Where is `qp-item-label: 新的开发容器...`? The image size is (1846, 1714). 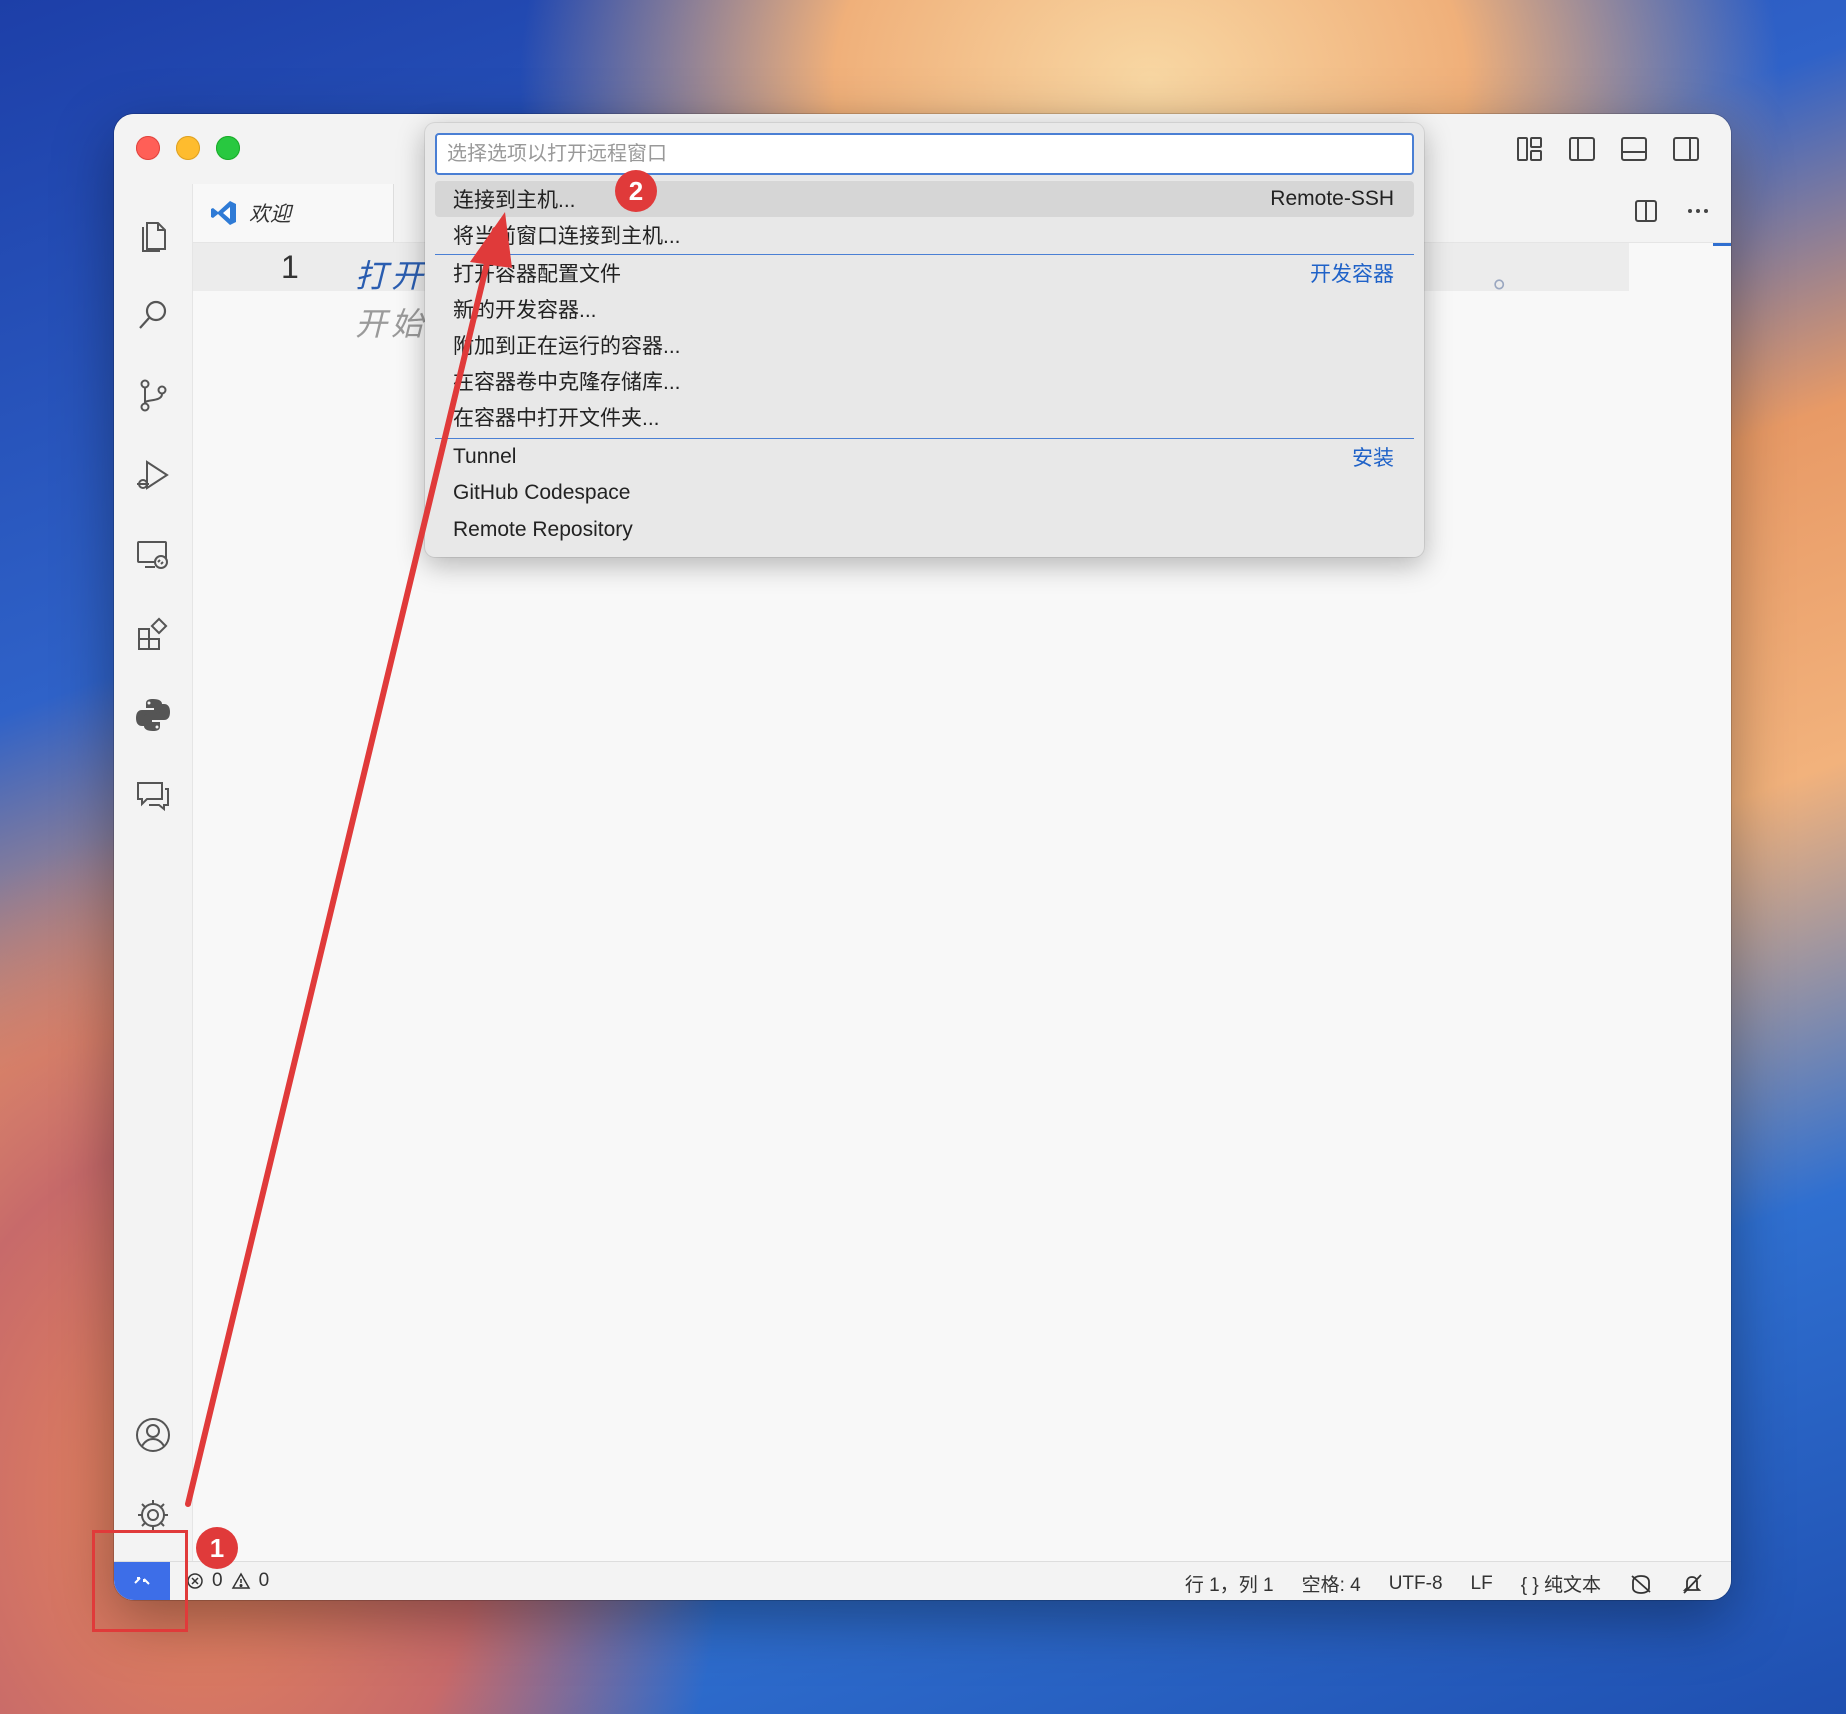 qp-item-label: 新的开发容器... is located at coordinates (525, 310).